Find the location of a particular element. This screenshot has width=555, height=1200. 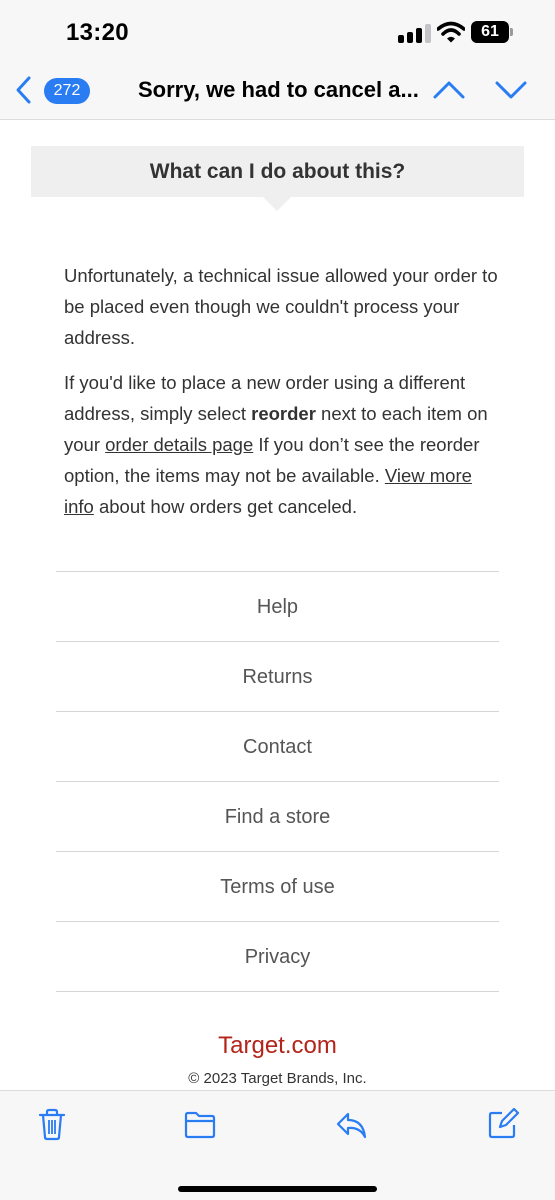

folder-icon is located at coordinates (200, 1124).